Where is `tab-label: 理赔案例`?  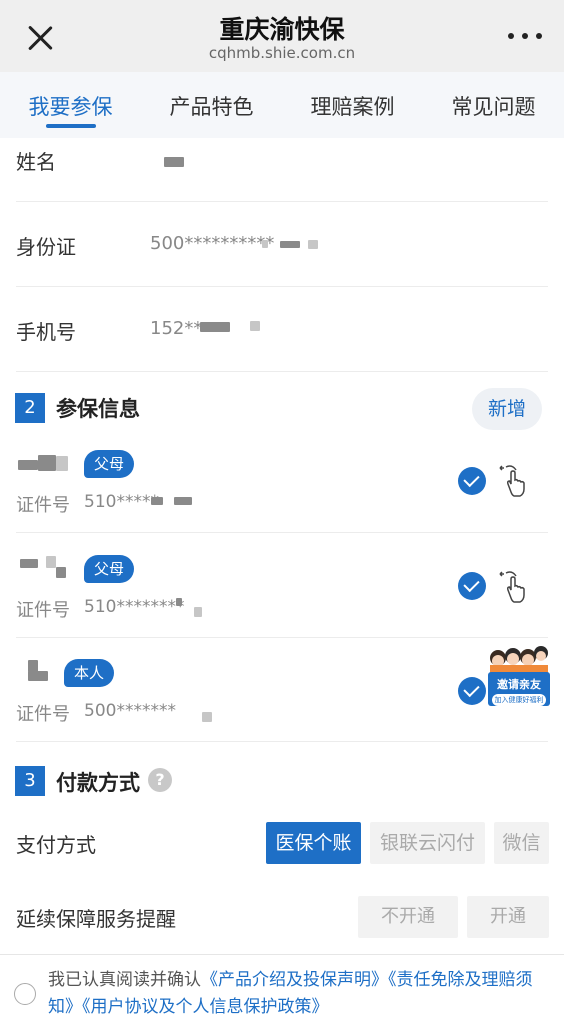 tab-label: 理赔案例 is located at coordinates (352, 107).